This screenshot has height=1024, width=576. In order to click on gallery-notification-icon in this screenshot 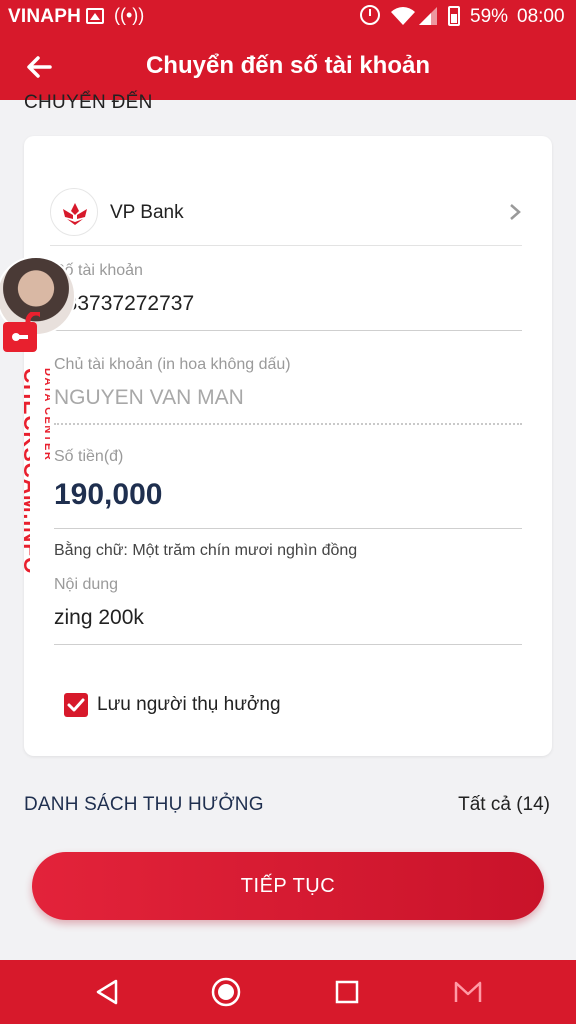, I will do `click(95, 16)`.